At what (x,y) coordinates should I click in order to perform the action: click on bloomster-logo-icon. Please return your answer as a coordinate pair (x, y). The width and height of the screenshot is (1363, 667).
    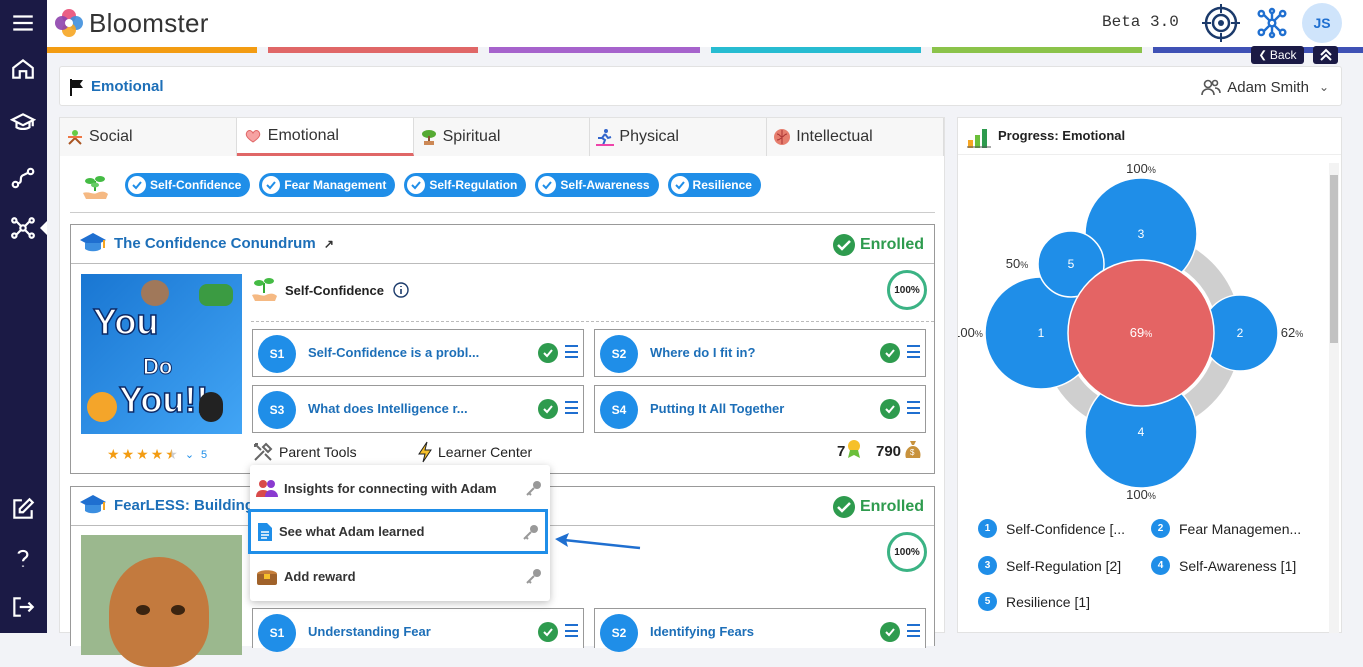
    Looking at the image, I should click on (69, 23).